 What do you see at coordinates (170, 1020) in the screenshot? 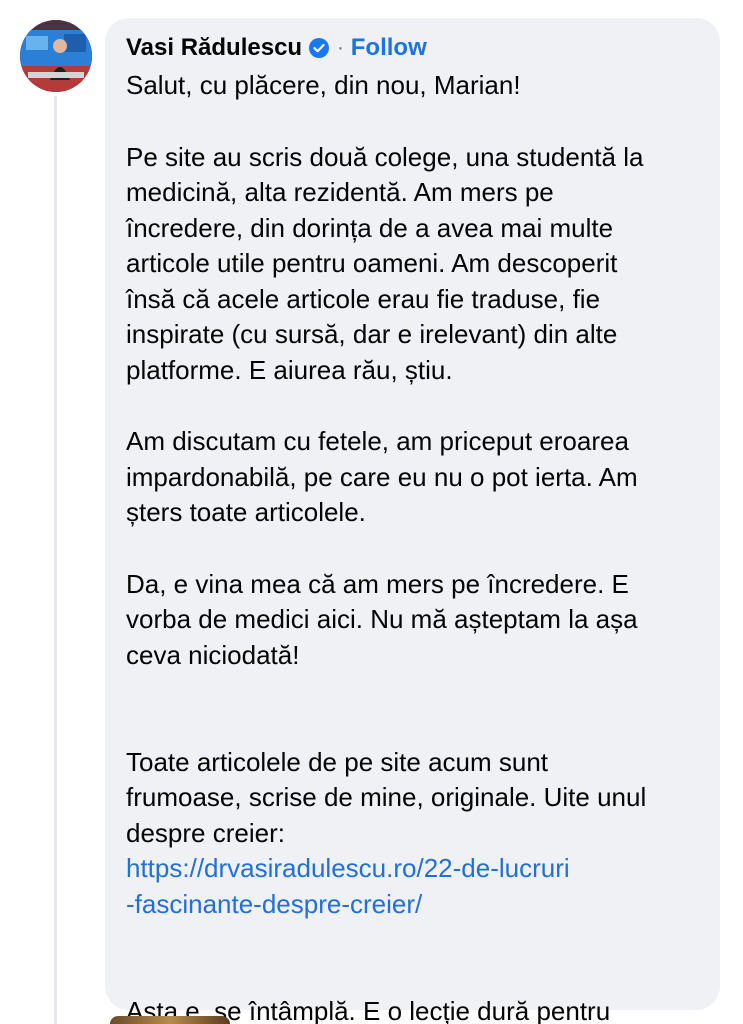
I see `next-comment-image-thumbnail` at bounding box center [170, 1020].